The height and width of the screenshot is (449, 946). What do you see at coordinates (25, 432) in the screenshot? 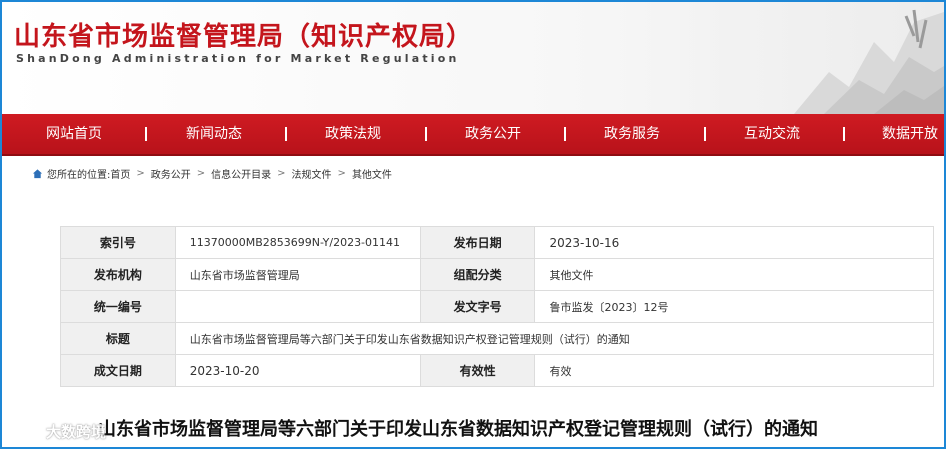
I see `watermark-logo-icon` at bounding box center [25, 432].